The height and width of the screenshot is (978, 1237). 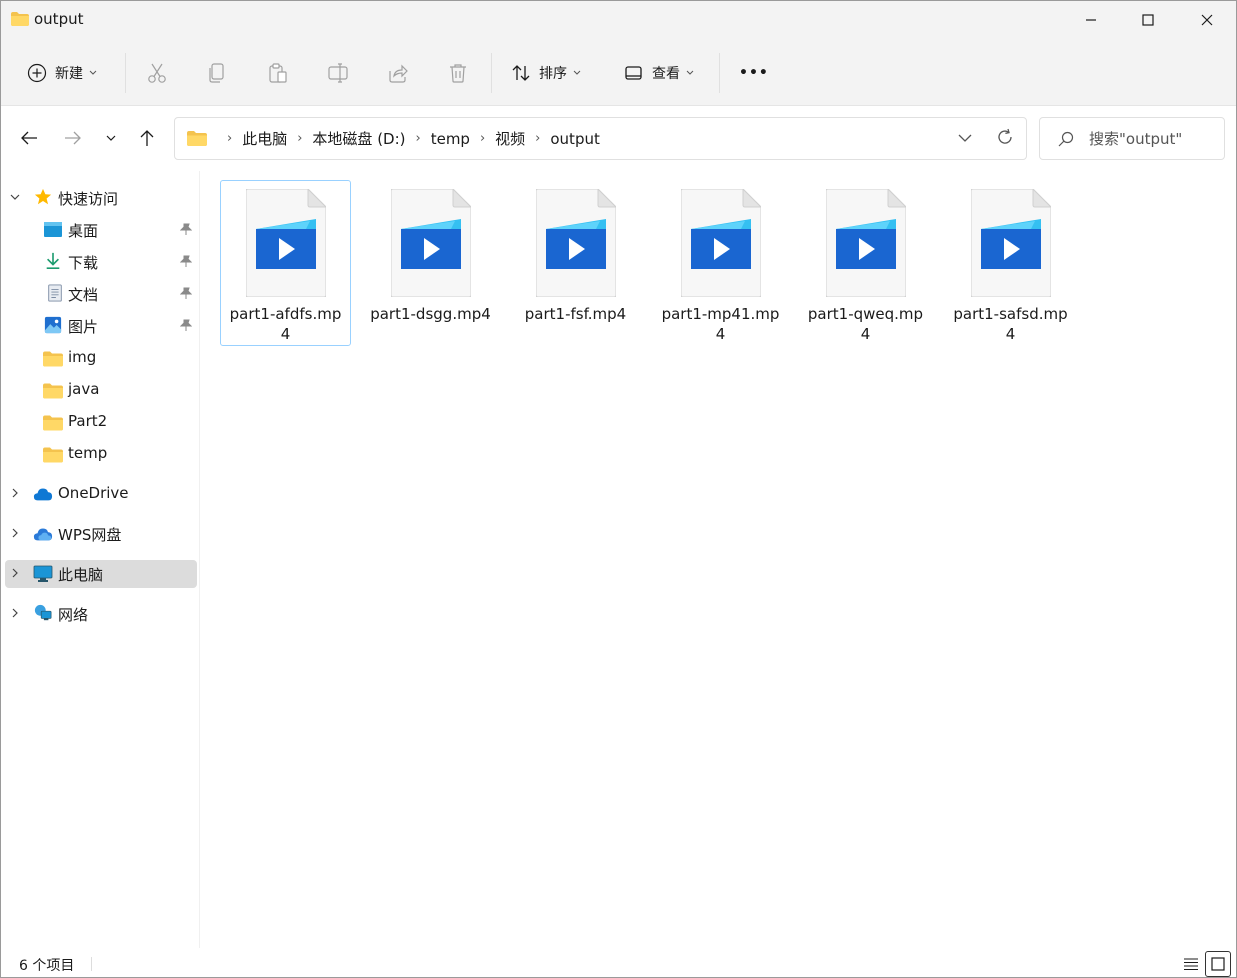 I want to click on sort-icon, so click(x=521, y=73).